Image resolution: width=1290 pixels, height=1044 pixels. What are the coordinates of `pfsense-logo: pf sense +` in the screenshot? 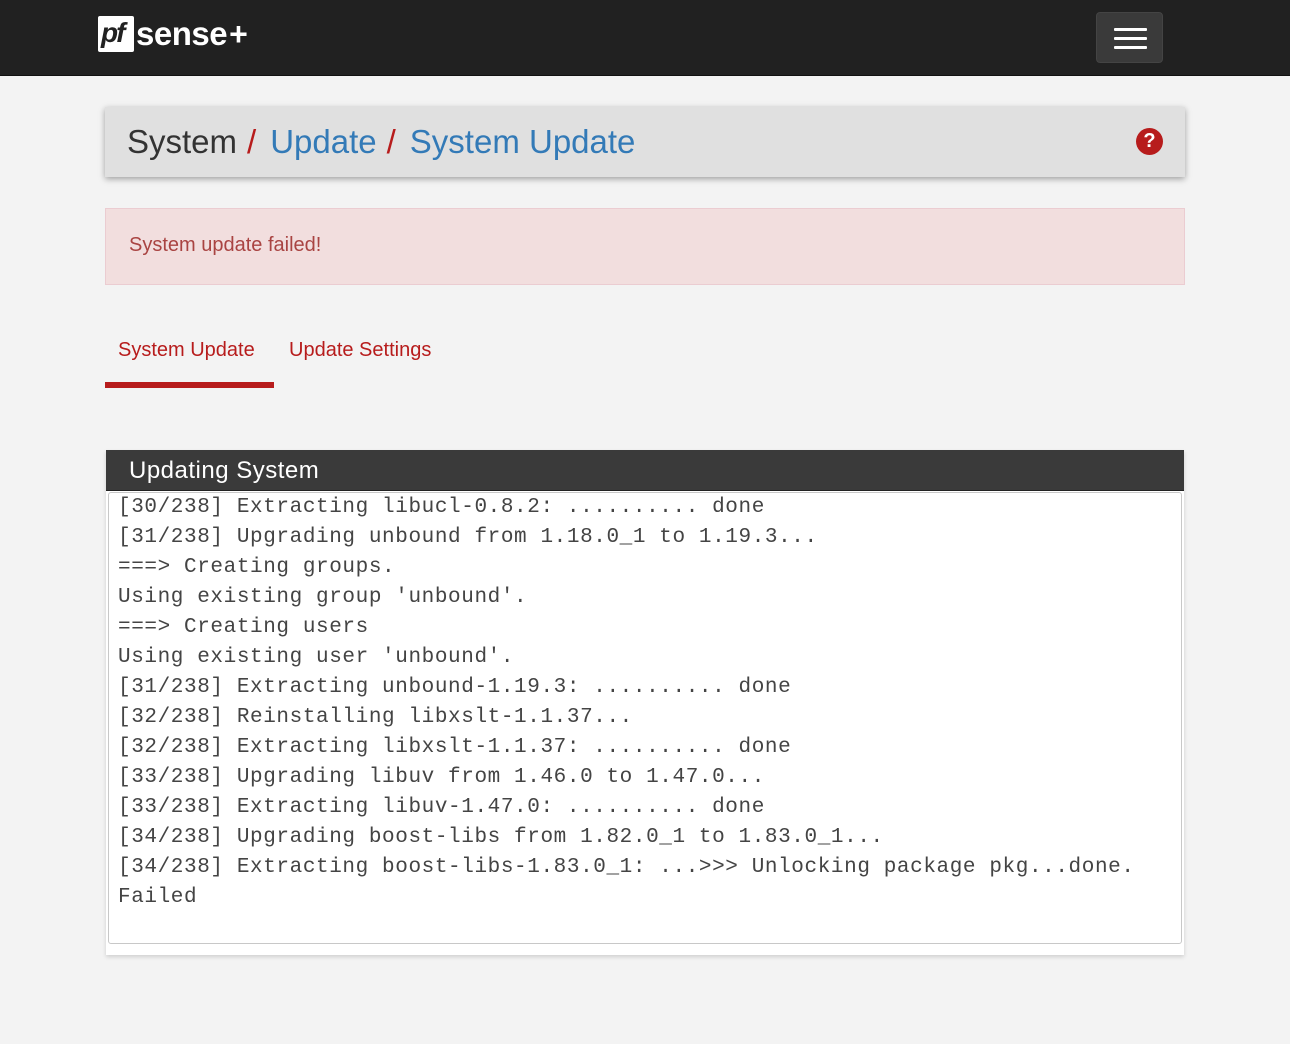 It's located at (173, 33).